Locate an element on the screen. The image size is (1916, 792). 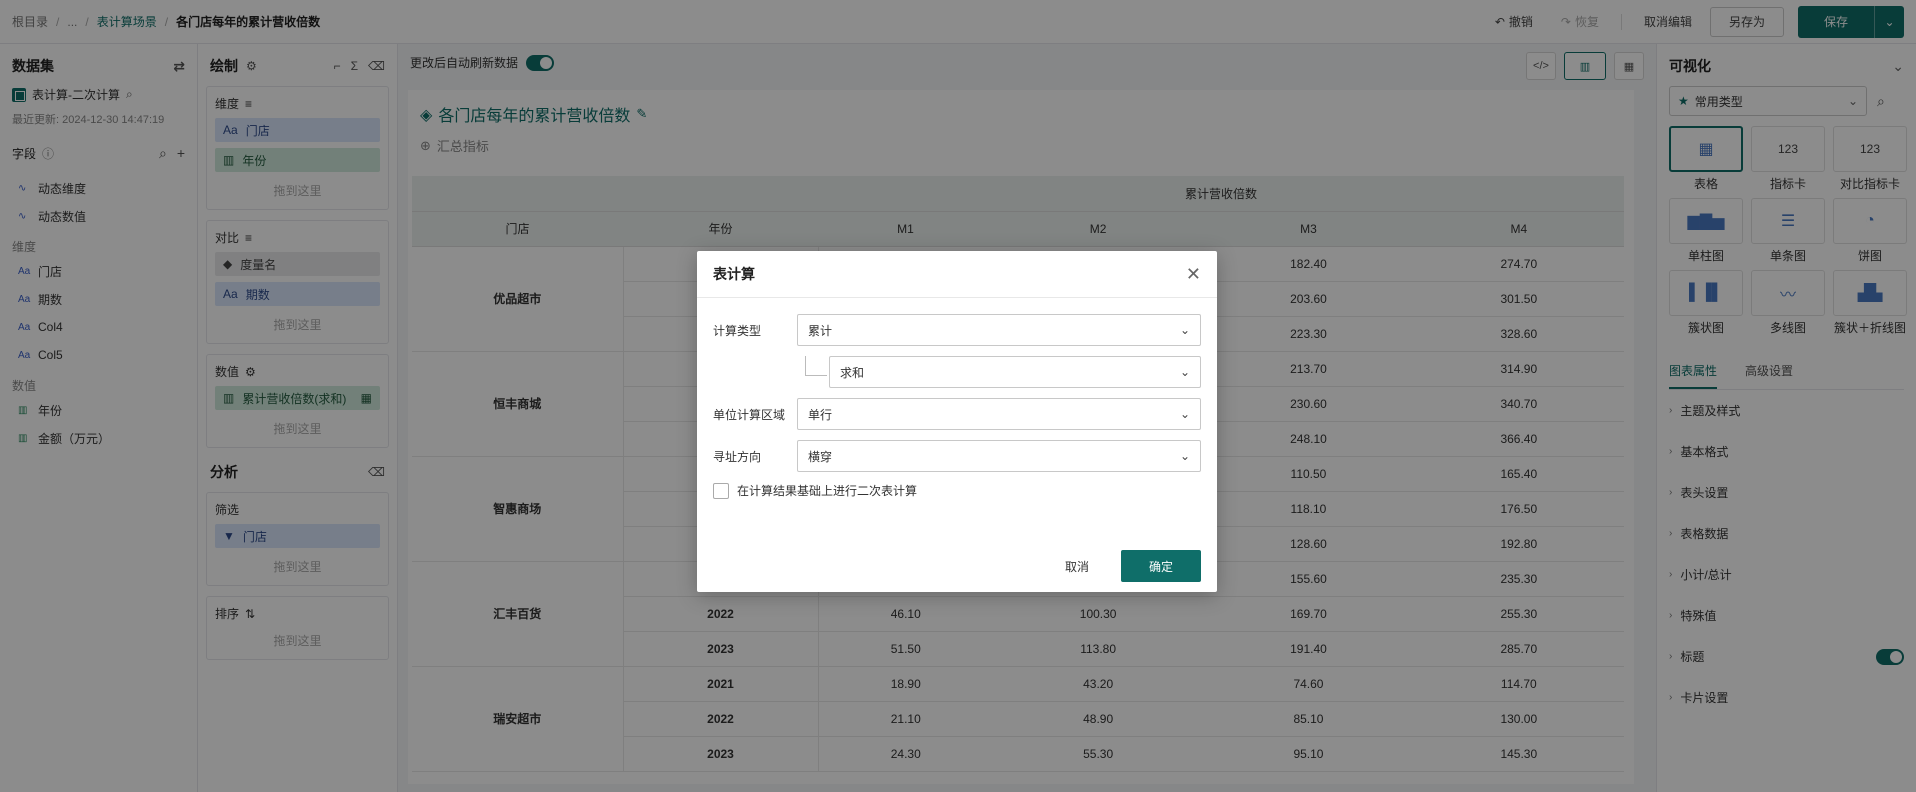
unit-area-value: 单行 is located at coordinates (820, 414).